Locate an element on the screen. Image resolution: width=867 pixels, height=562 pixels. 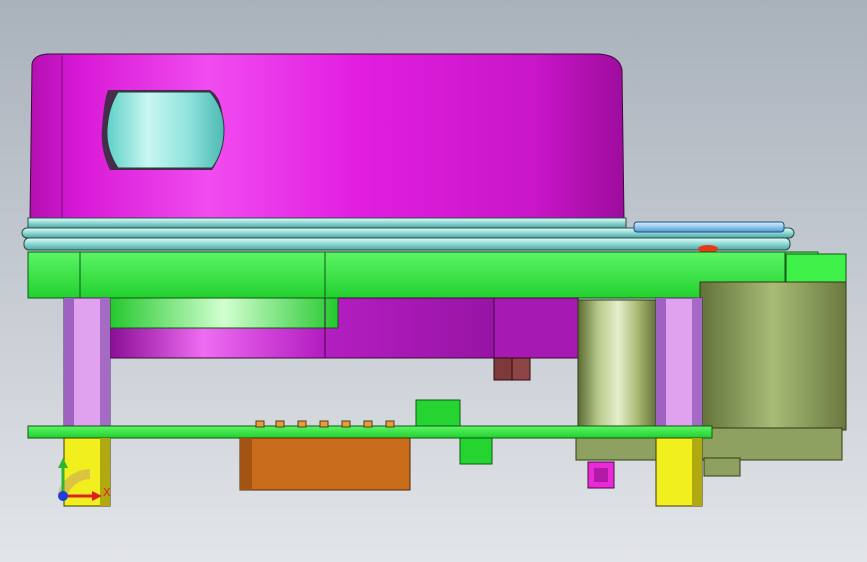
bottom-board-chip is located at coordinates (438, 413).